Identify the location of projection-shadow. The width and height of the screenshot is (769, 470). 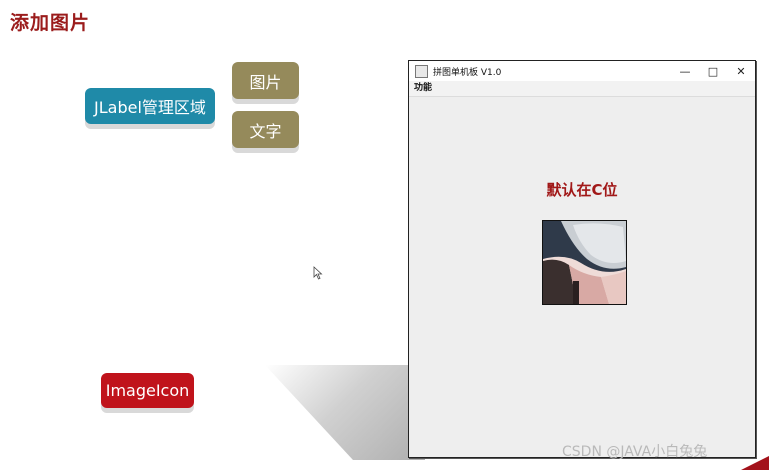
(345, 412).